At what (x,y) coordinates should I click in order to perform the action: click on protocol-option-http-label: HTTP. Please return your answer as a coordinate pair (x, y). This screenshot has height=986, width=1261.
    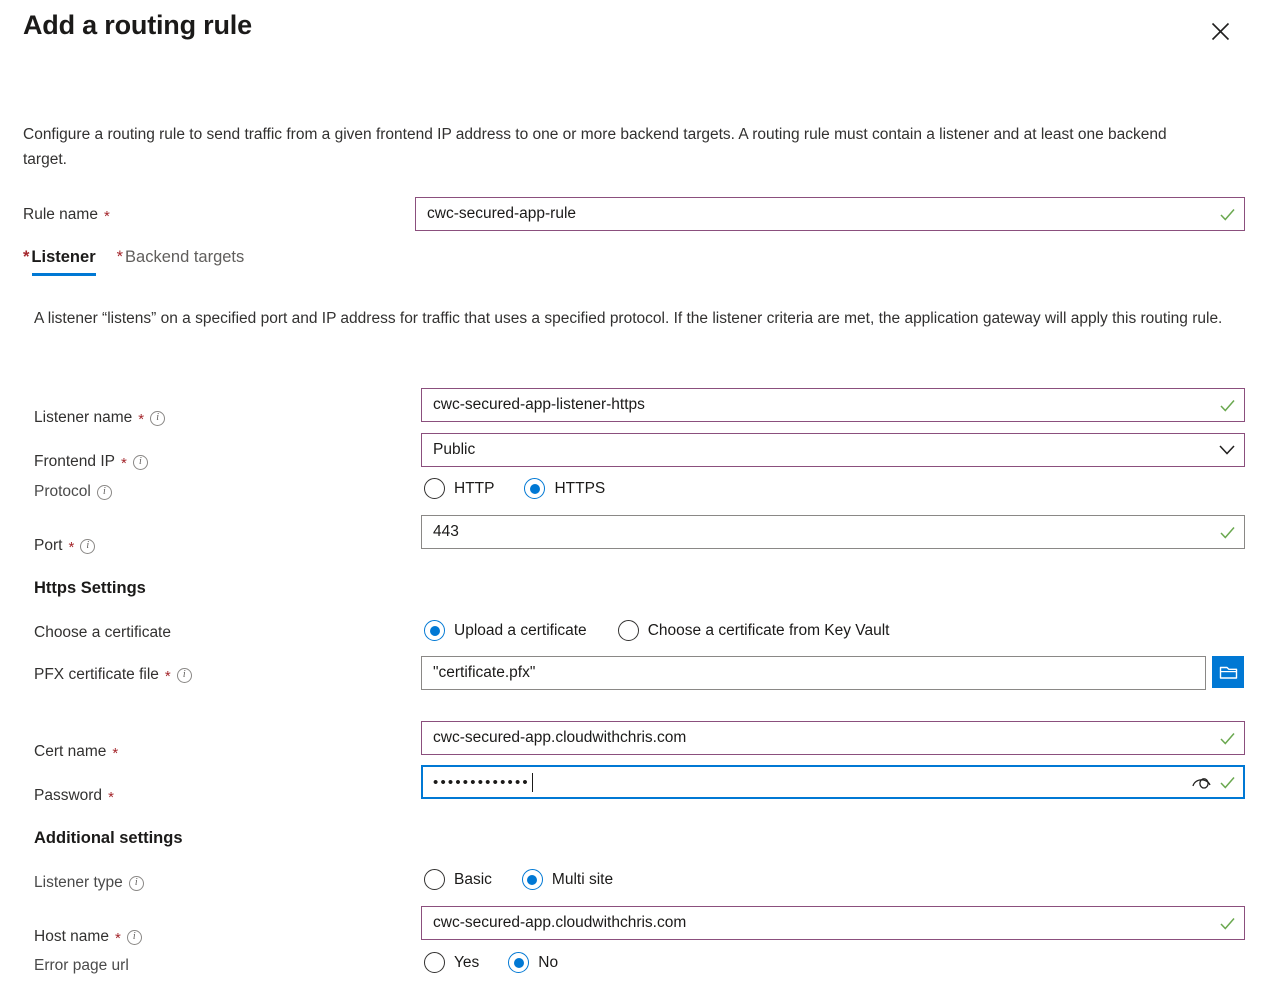
    Looking at the image, I should click on (474, 488).